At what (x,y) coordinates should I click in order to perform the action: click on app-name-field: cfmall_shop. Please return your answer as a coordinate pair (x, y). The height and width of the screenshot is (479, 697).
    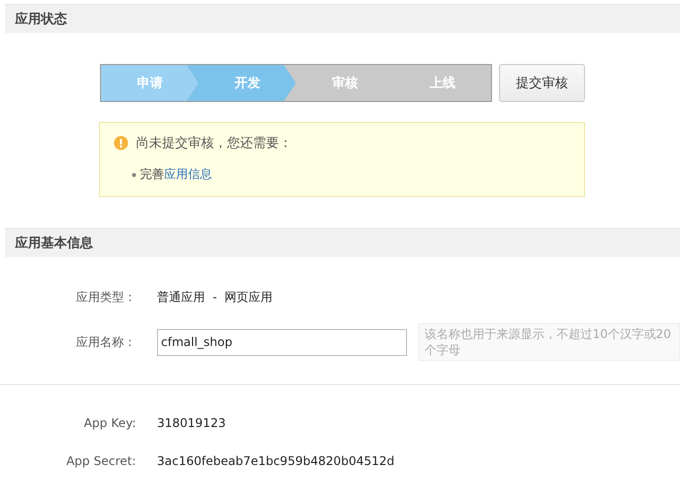
    Looking at the image, I should click on (281, 342).